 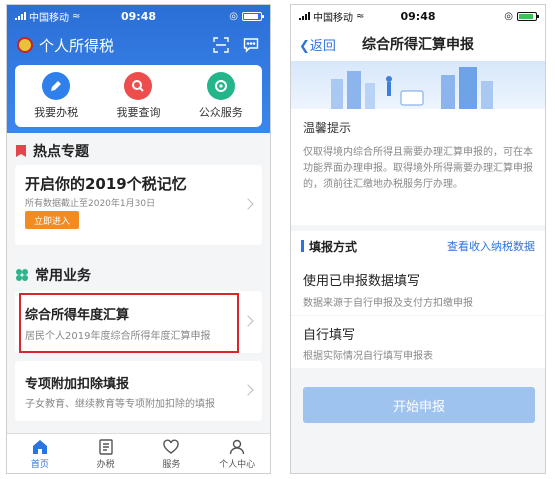 I want to click on quick-label: 公众服务, so click(x=220, y=112).